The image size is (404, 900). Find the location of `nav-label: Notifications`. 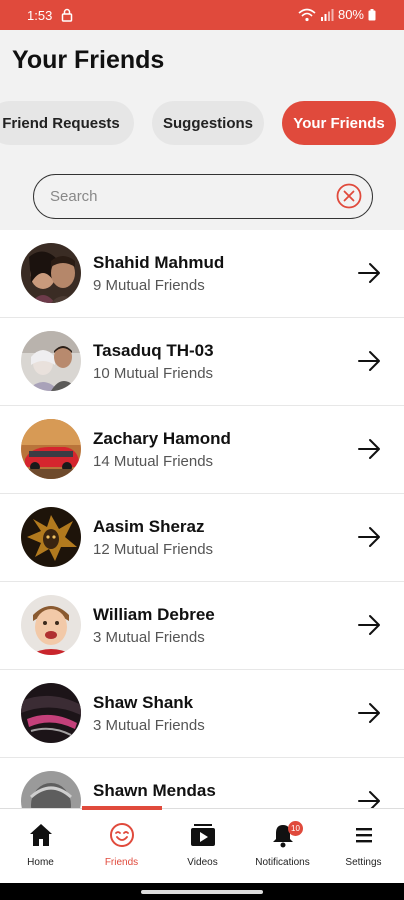

nav-label: Notifications is located at coordinates (282, 862).